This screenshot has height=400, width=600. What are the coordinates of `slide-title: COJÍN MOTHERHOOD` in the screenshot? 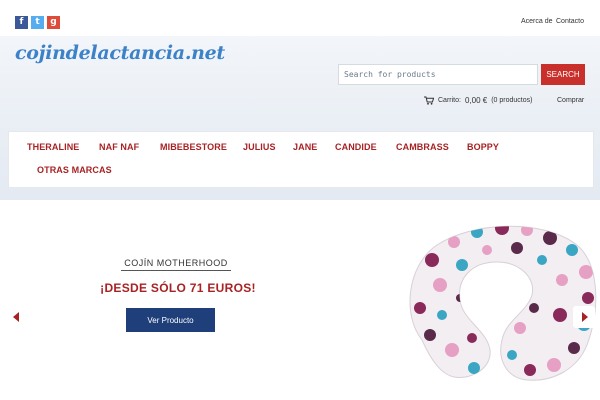 It's located at (176, 264).